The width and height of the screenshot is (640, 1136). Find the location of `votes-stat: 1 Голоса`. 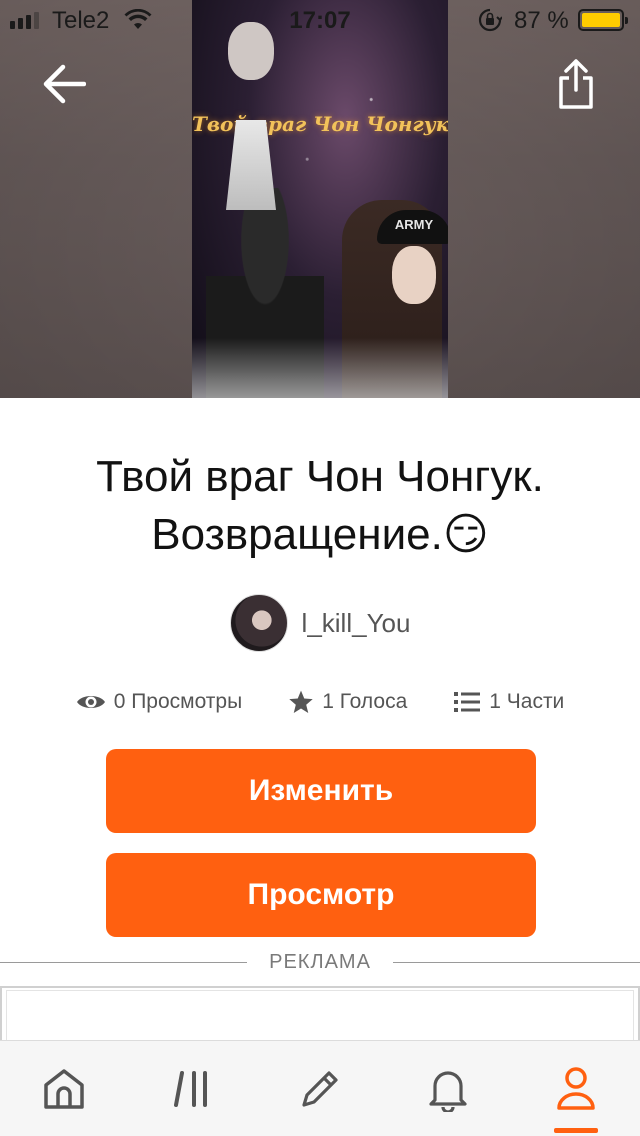

votes-stat: 1 Голоса is located at coordinates (347, 702).